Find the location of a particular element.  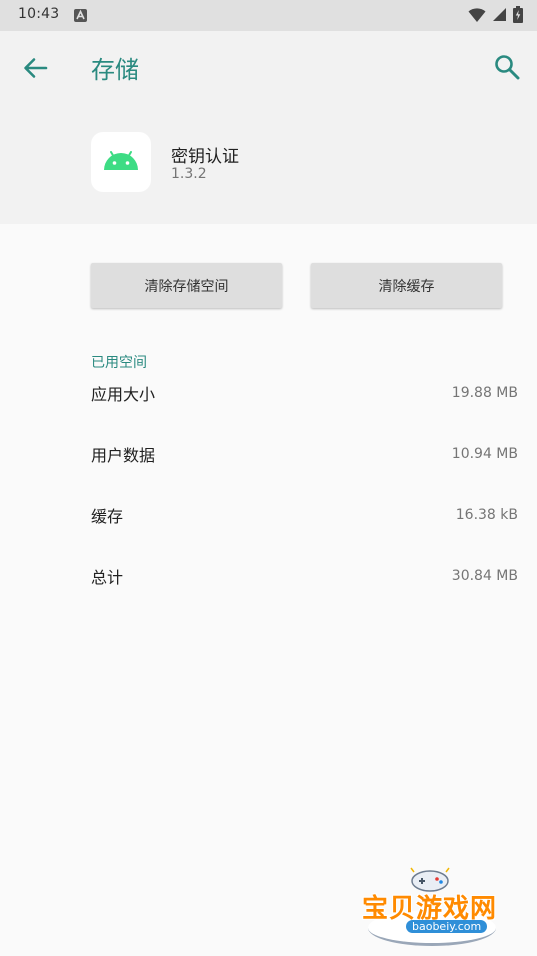

status-icons is located at coordinates (495, 16).